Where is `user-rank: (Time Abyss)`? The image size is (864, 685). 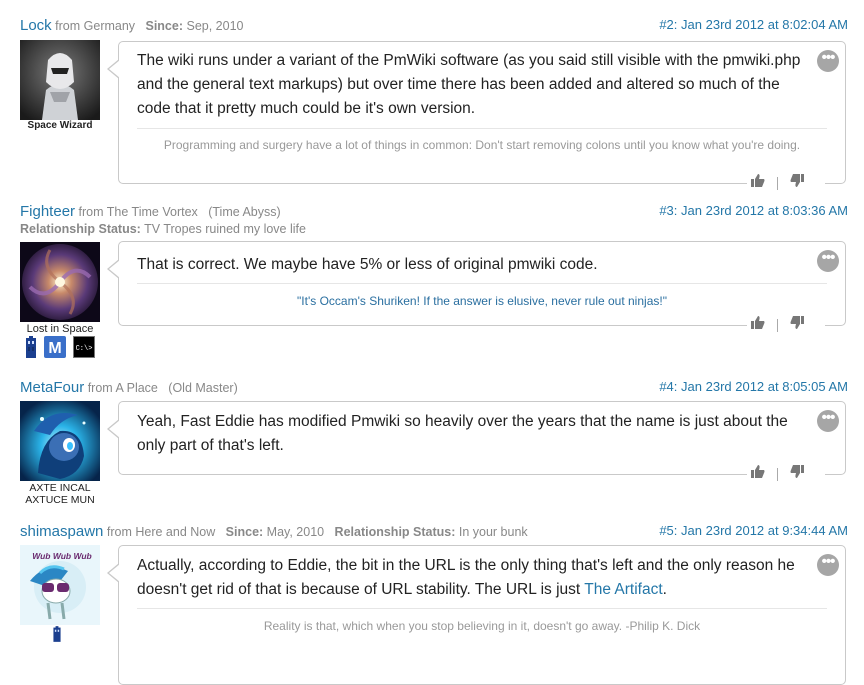 user-rank: (Time Abyss) is located at coordinates (244, 212).